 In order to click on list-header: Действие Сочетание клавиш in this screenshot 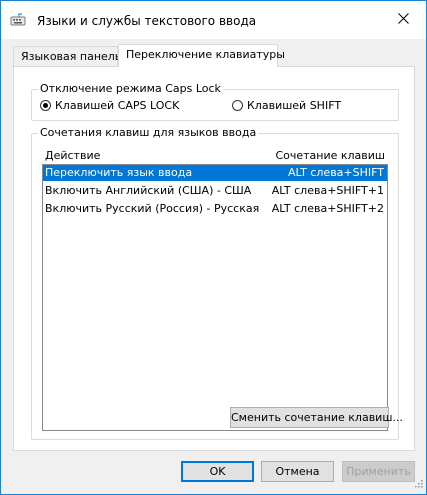, I will do `click(215, 156)`.